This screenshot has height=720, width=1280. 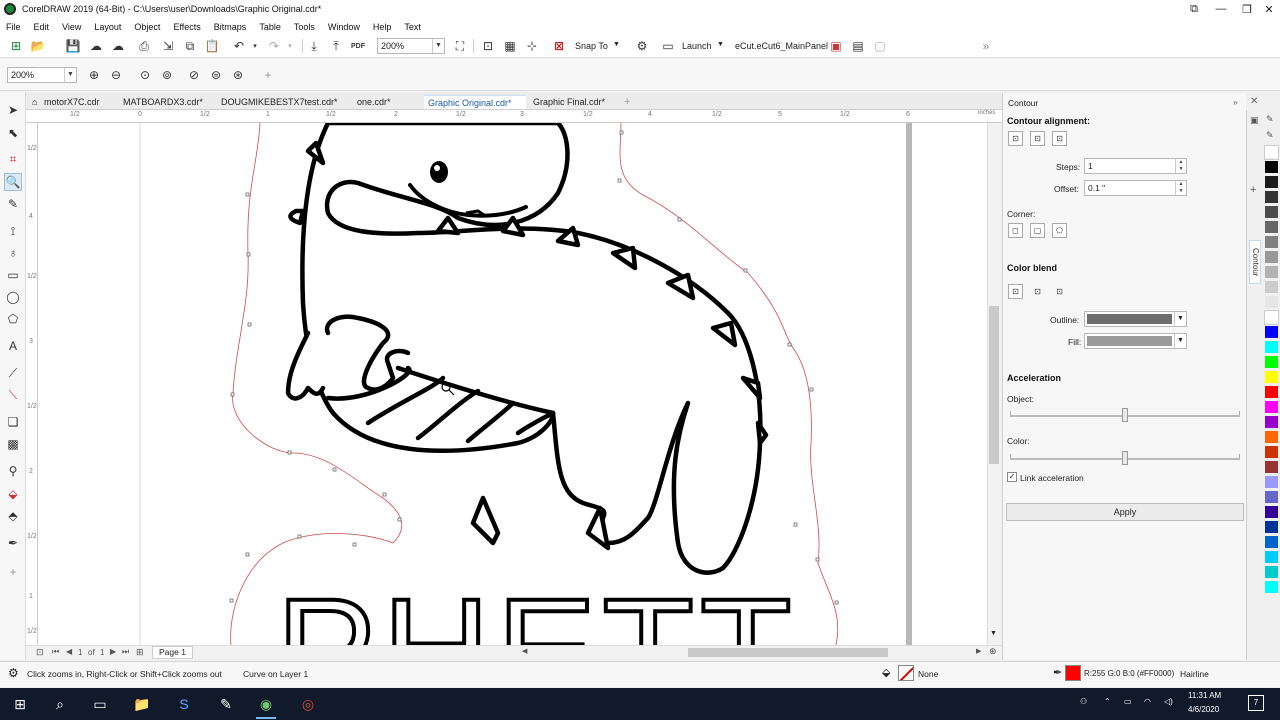 What do you see at coordinates (1221, 9) in the screenshot?
I see `minimize-button: —` at bounding box center [1221, 9].